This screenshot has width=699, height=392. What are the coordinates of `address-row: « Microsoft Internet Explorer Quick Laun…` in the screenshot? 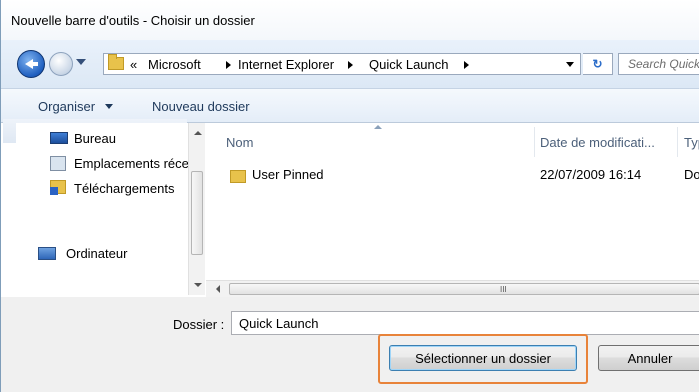 It's located at (350, 64).